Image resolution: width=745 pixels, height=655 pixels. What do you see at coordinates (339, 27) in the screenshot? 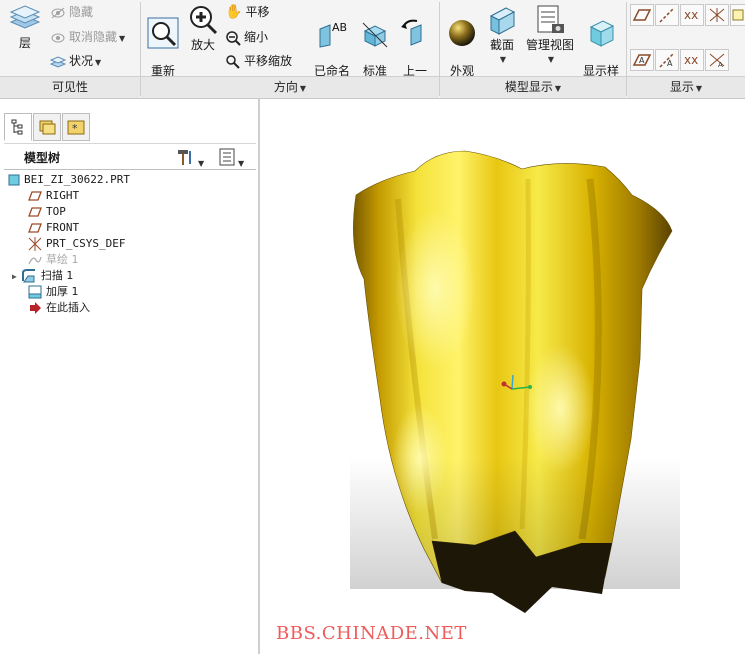
I see `svg-text: AB` at bounding box center [339, 27].